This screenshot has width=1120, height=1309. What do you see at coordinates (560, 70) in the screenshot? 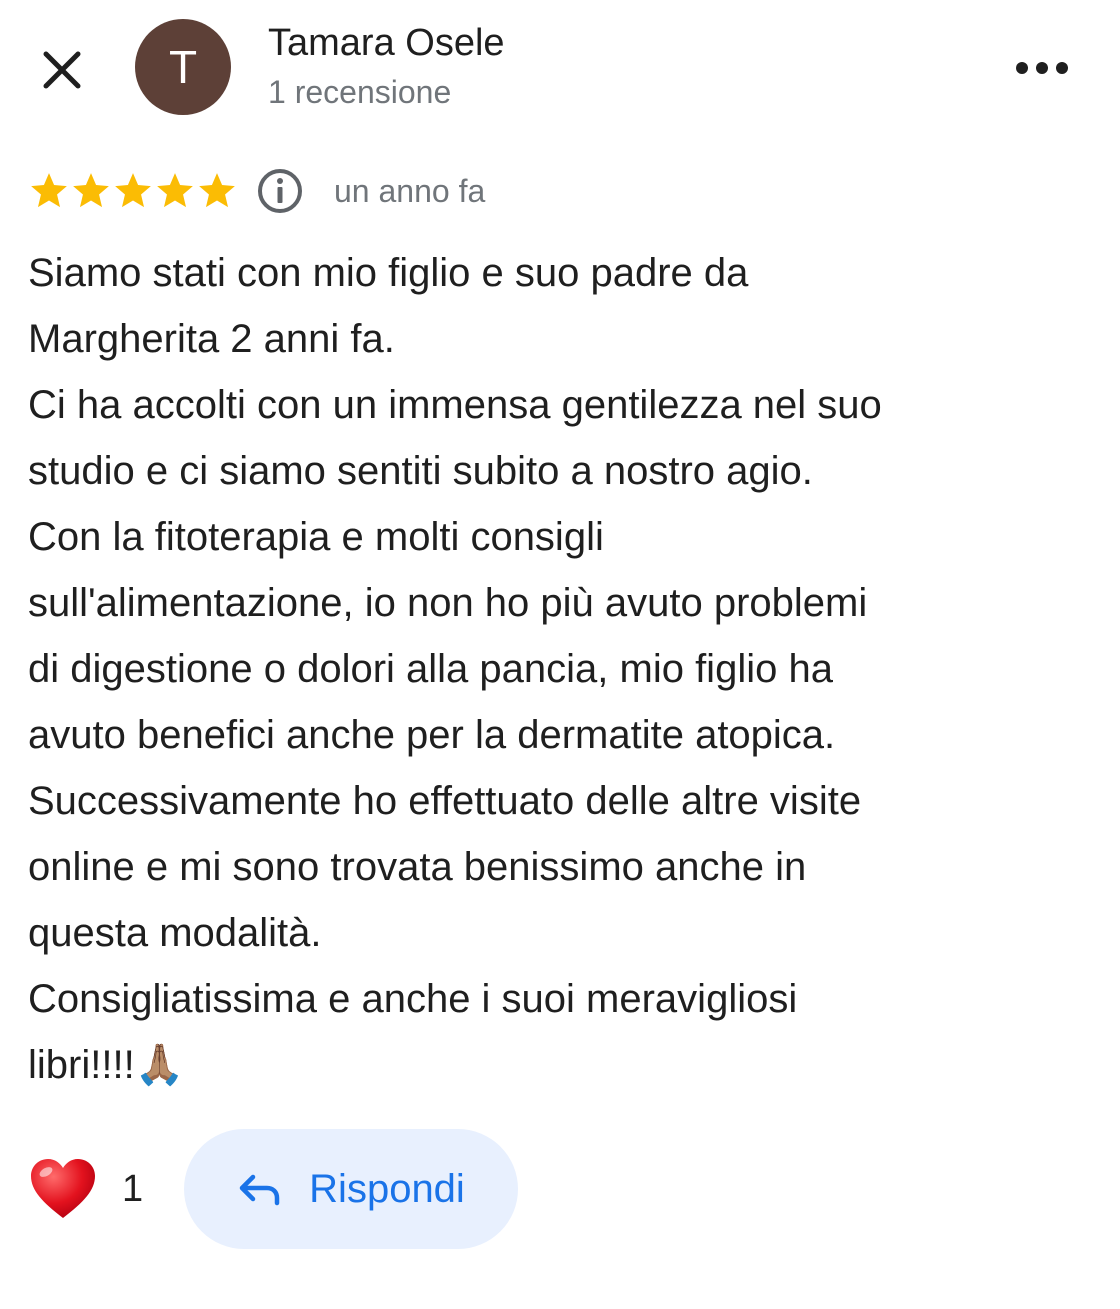
I see `review-header: T Tamara Osele 1 recensione` at bounding box center [560, 70].